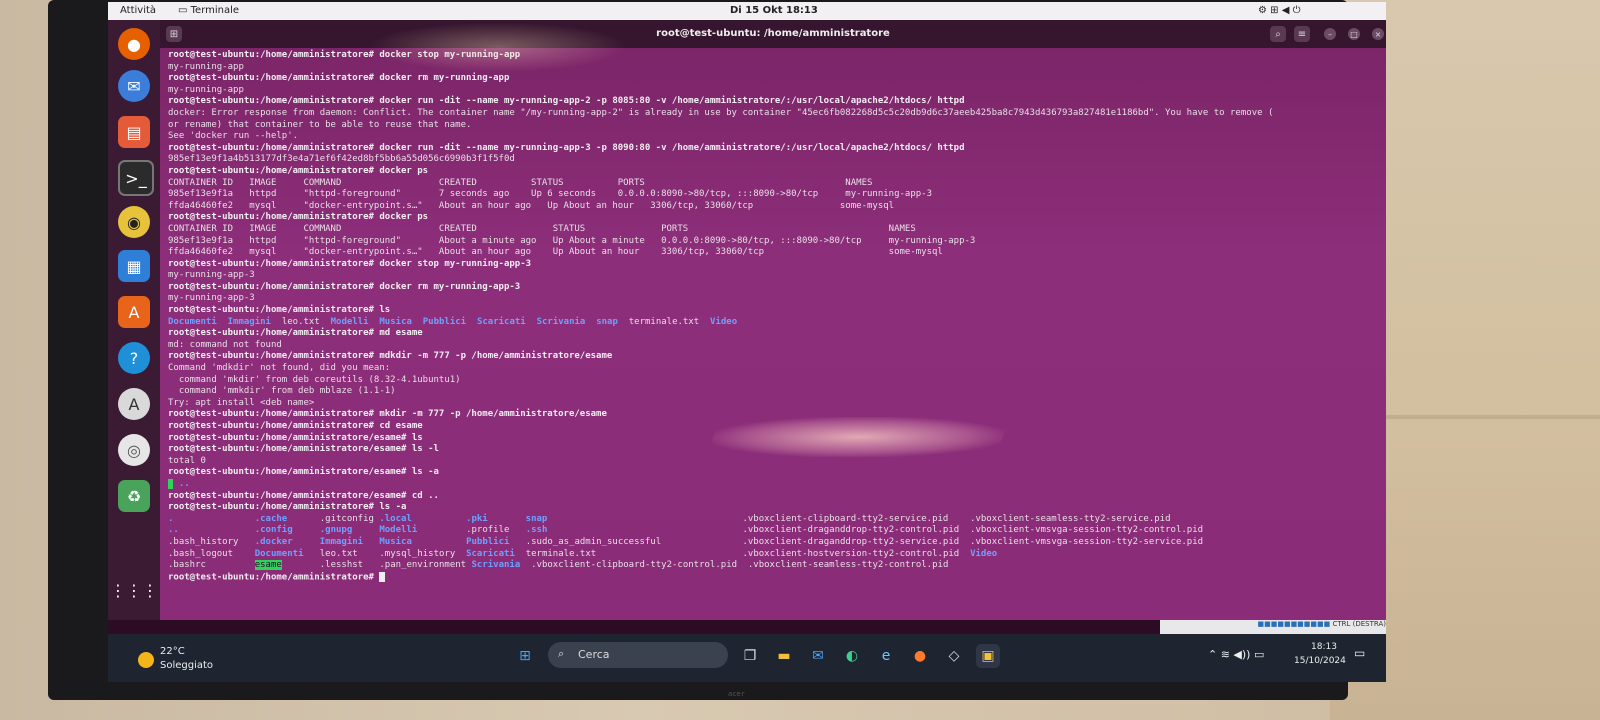 This screenshot has width=1600, height=720. I want to click on tray-icons: ⌃ ≋ ◀)) ▭, so click(1236, 654).